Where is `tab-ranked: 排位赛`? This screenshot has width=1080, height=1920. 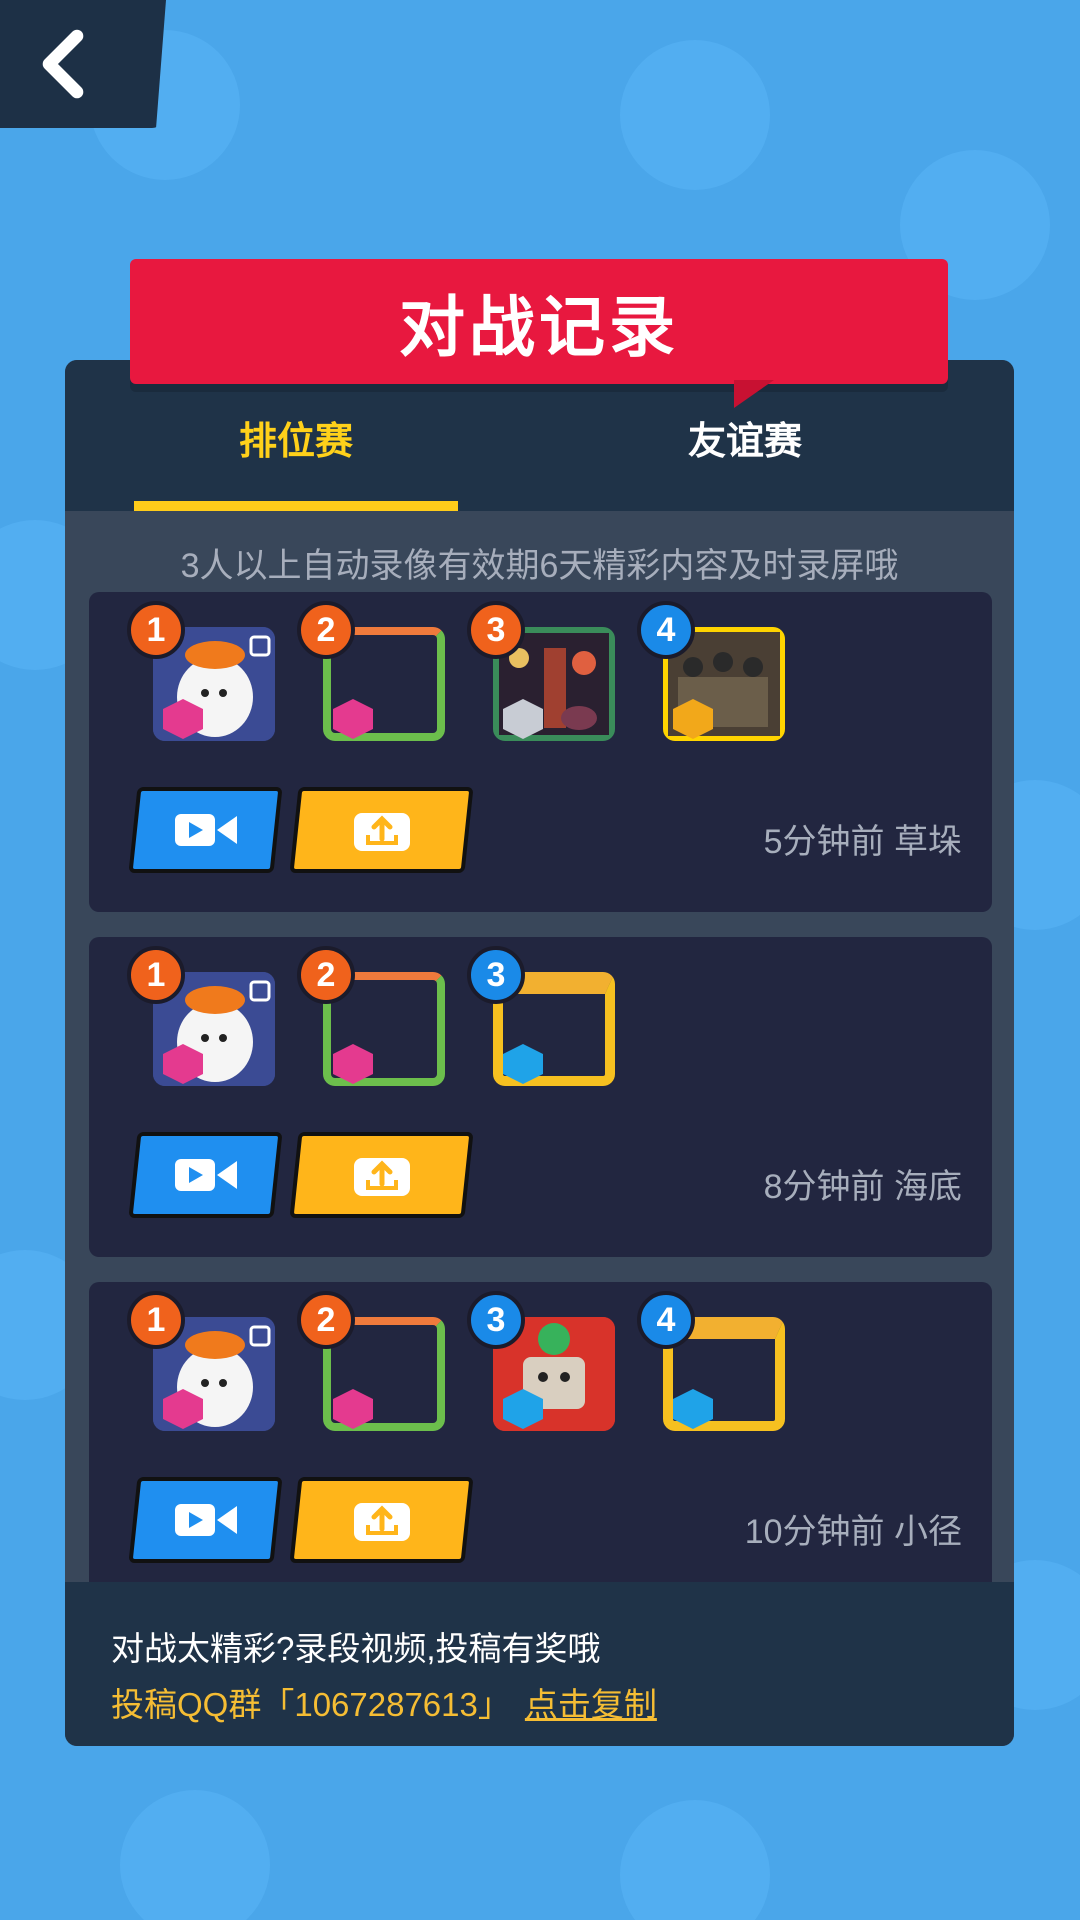 tab-ranked: 排位赛 is located at coordinates (296, 437).